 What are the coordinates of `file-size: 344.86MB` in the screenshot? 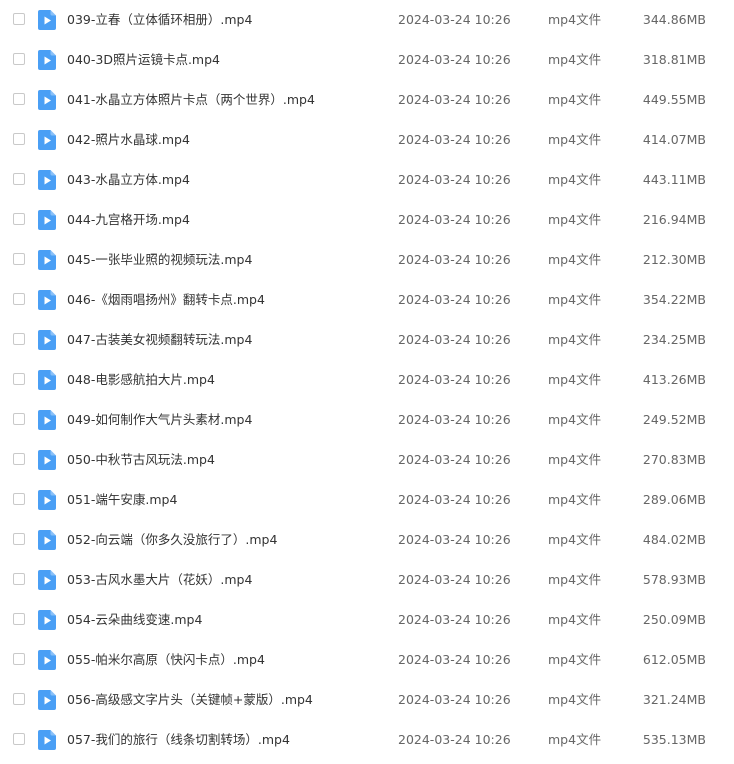 It's located at (674, 19).